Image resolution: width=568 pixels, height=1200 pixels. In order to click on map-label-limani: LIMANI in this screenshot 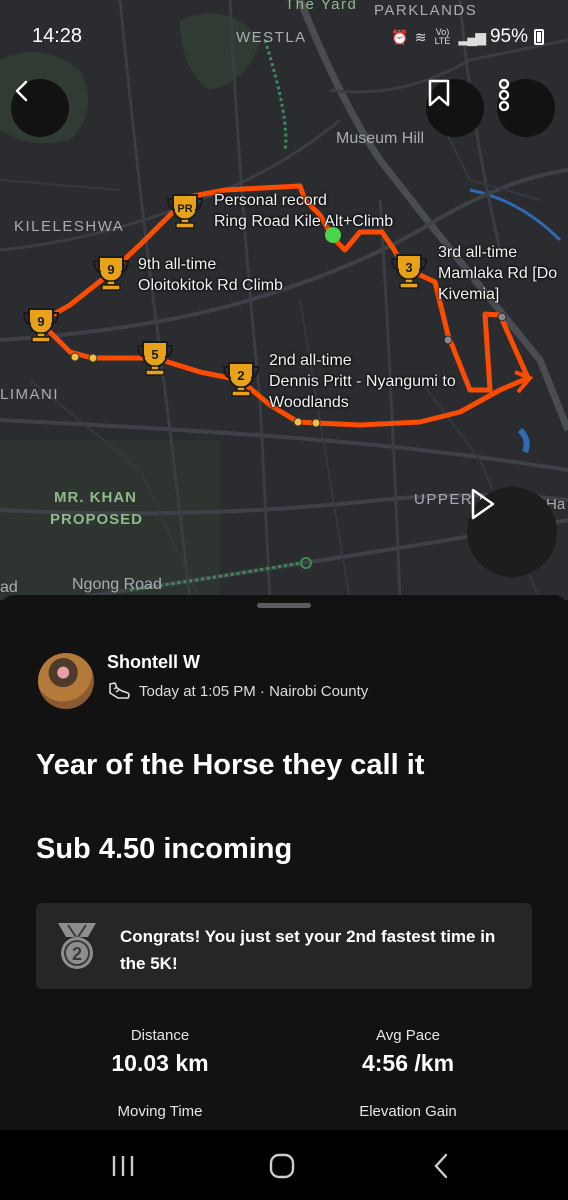, I will do `click(30, 394)`.